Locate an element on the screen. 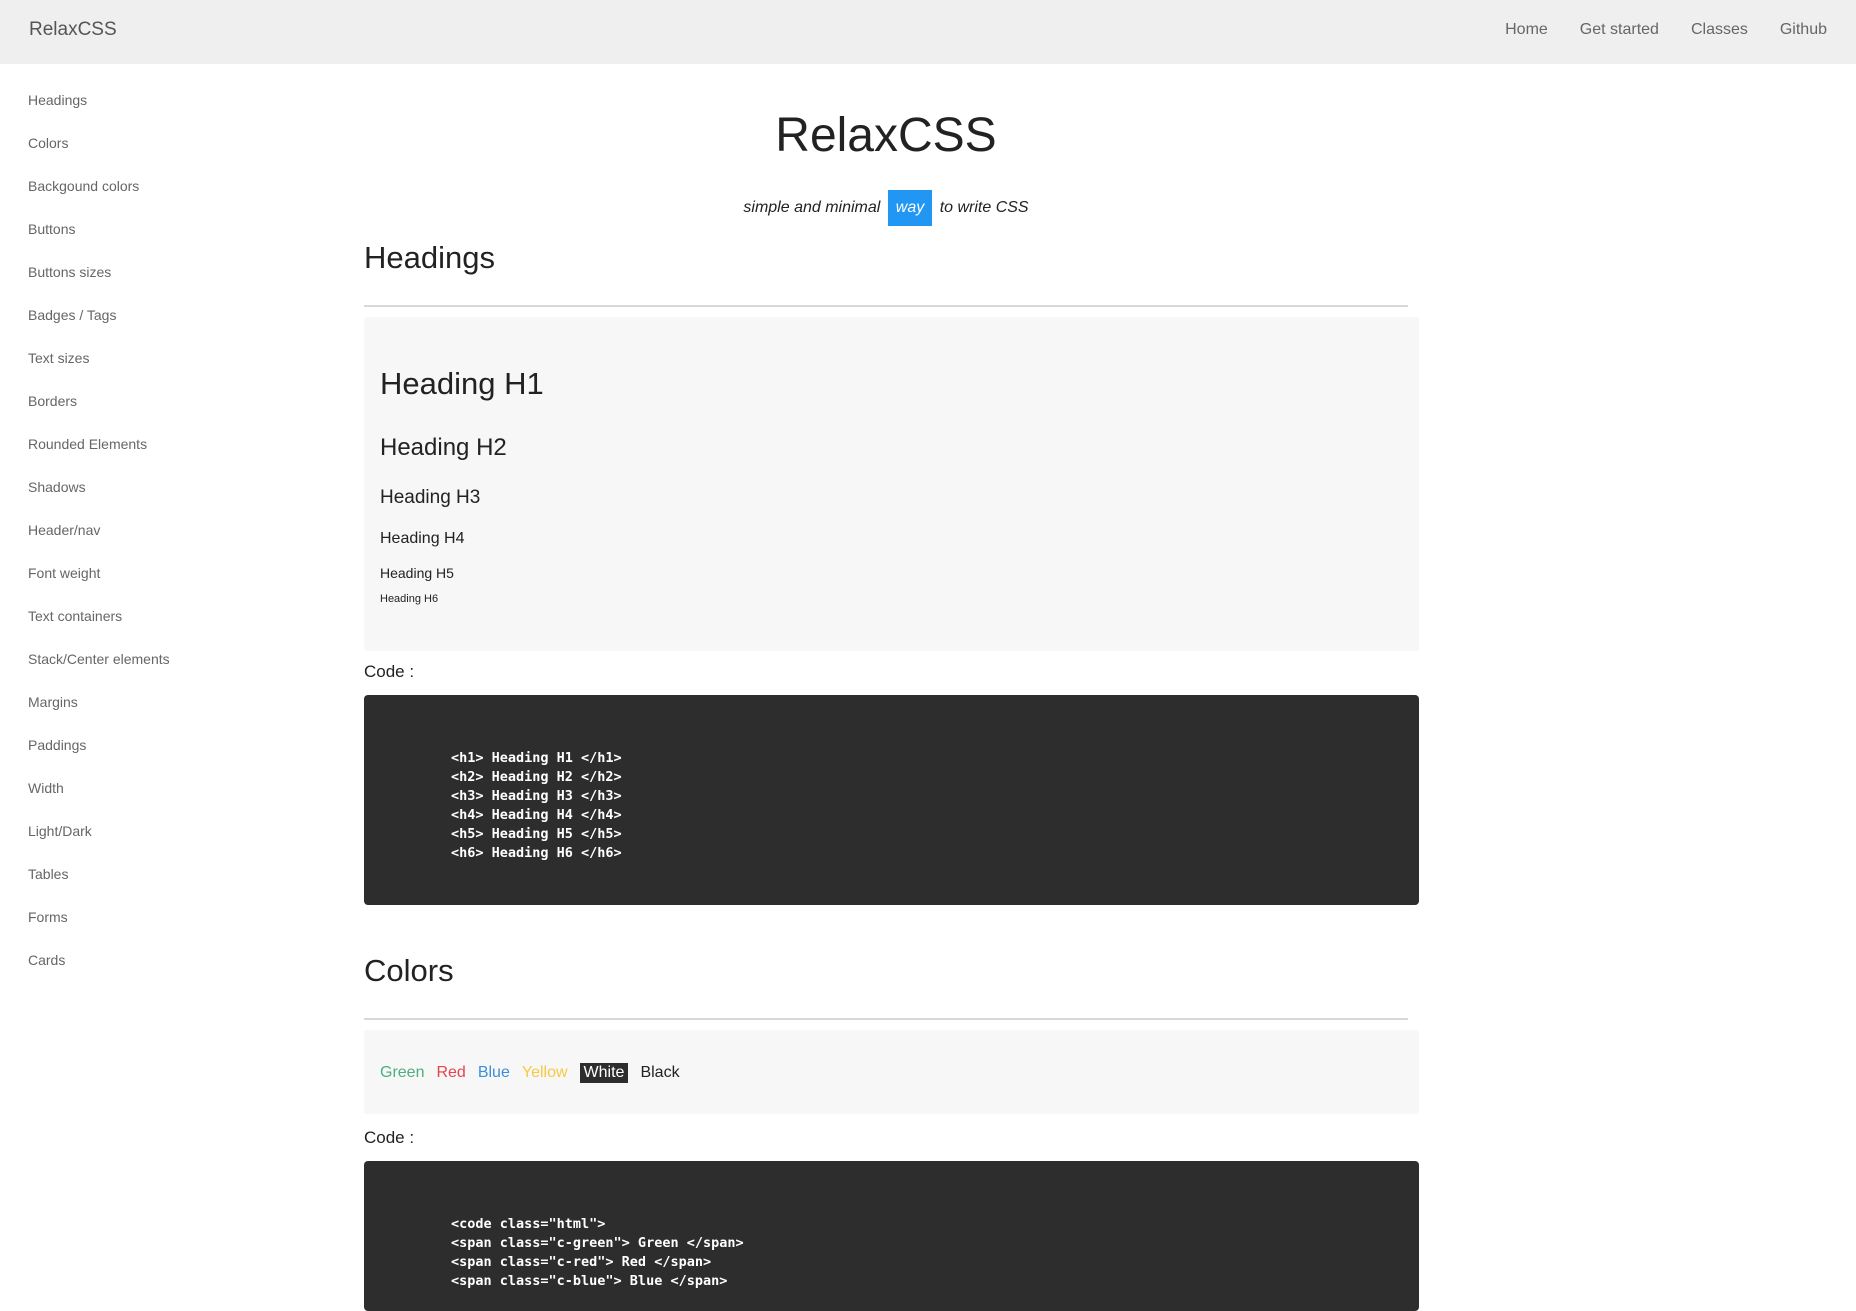  demo-heading-h4: Heading H4 is located at coordinates (422, 538).